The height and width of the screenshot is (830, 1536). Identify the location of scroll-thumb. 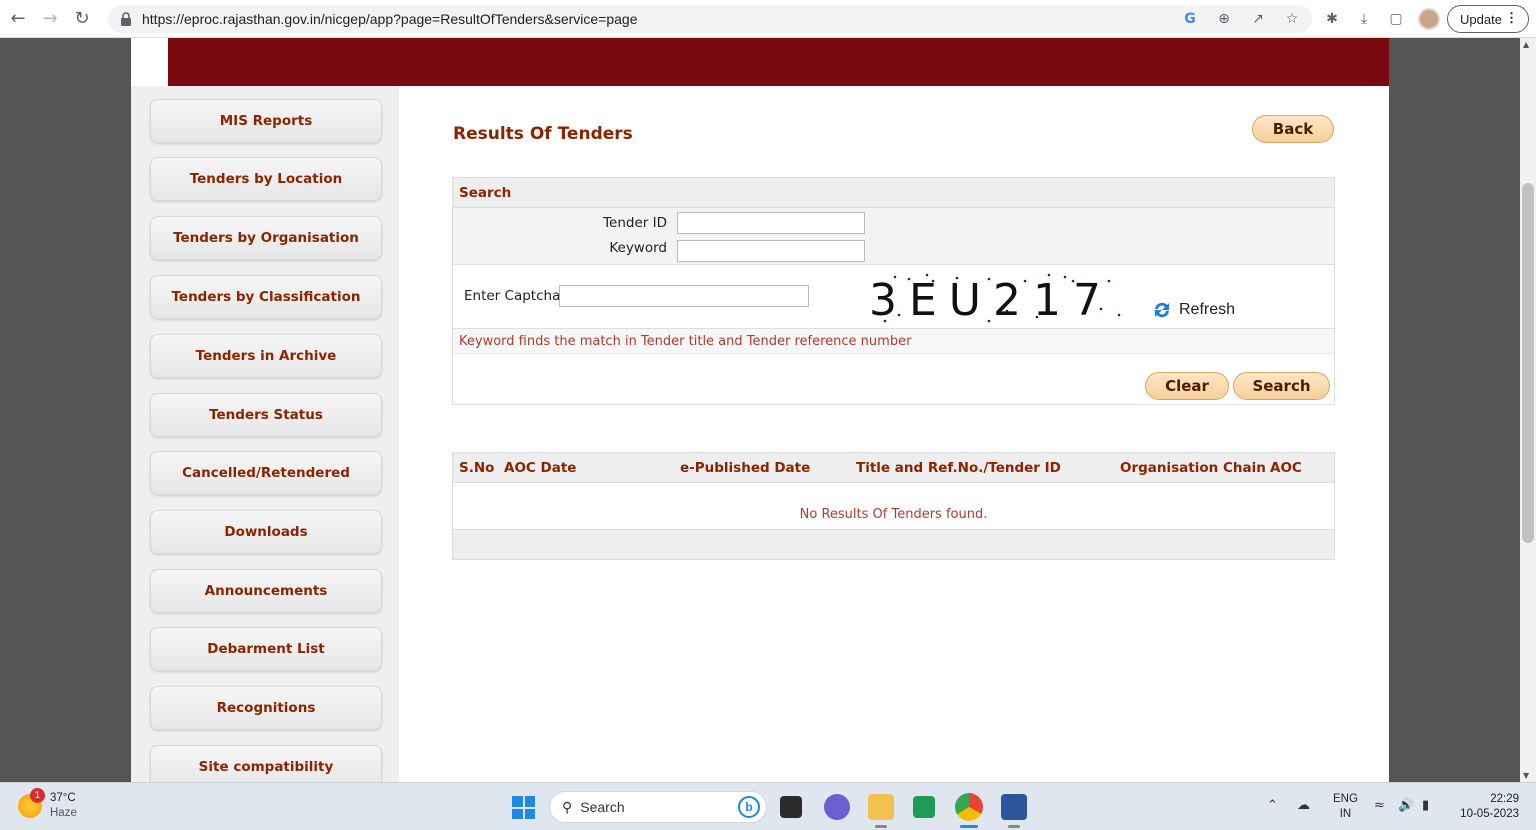
(1528, 363).